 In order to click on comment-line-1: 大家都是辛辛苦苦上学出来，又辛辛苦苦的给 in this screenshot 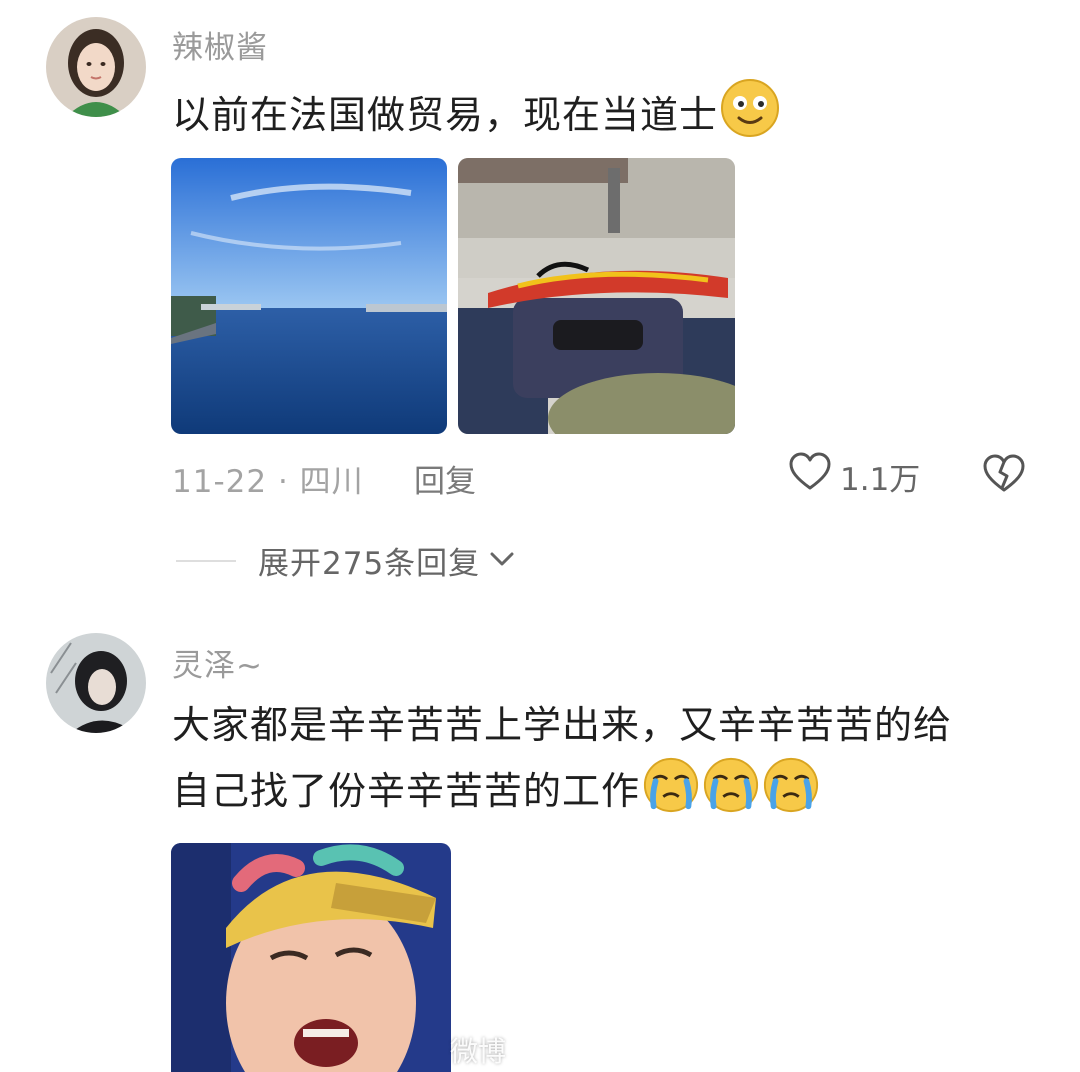, I will do `click(562, 725)`.